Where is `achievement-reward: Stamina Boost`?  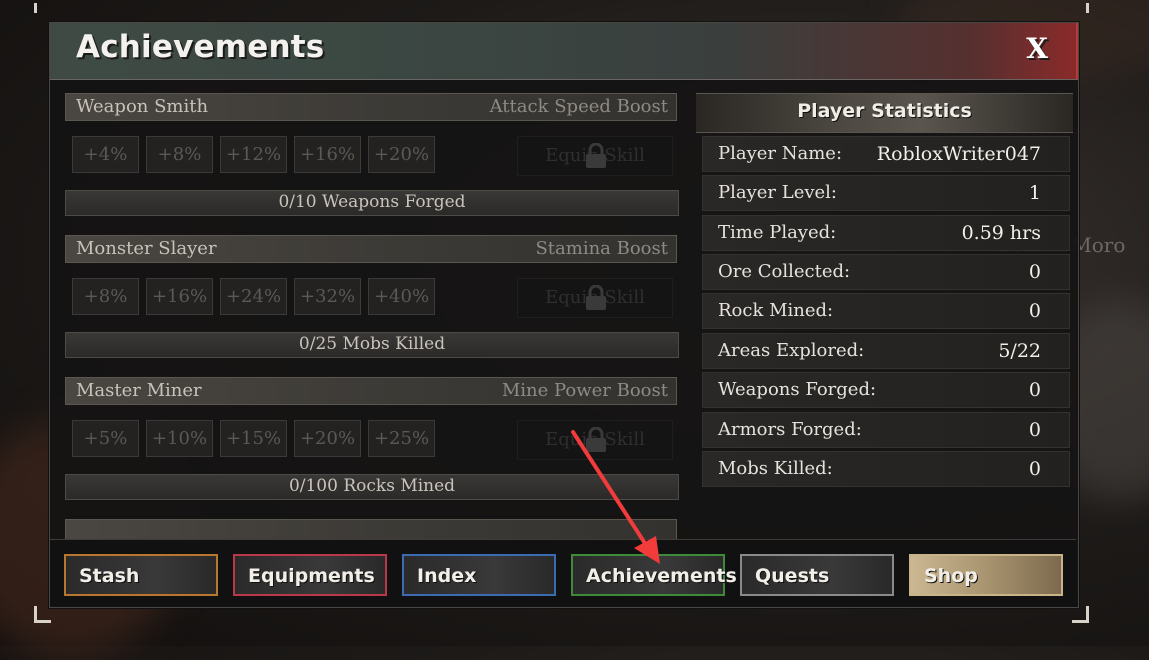
achievement-reward: Stamina Boost is located at coordinates (601, 248).